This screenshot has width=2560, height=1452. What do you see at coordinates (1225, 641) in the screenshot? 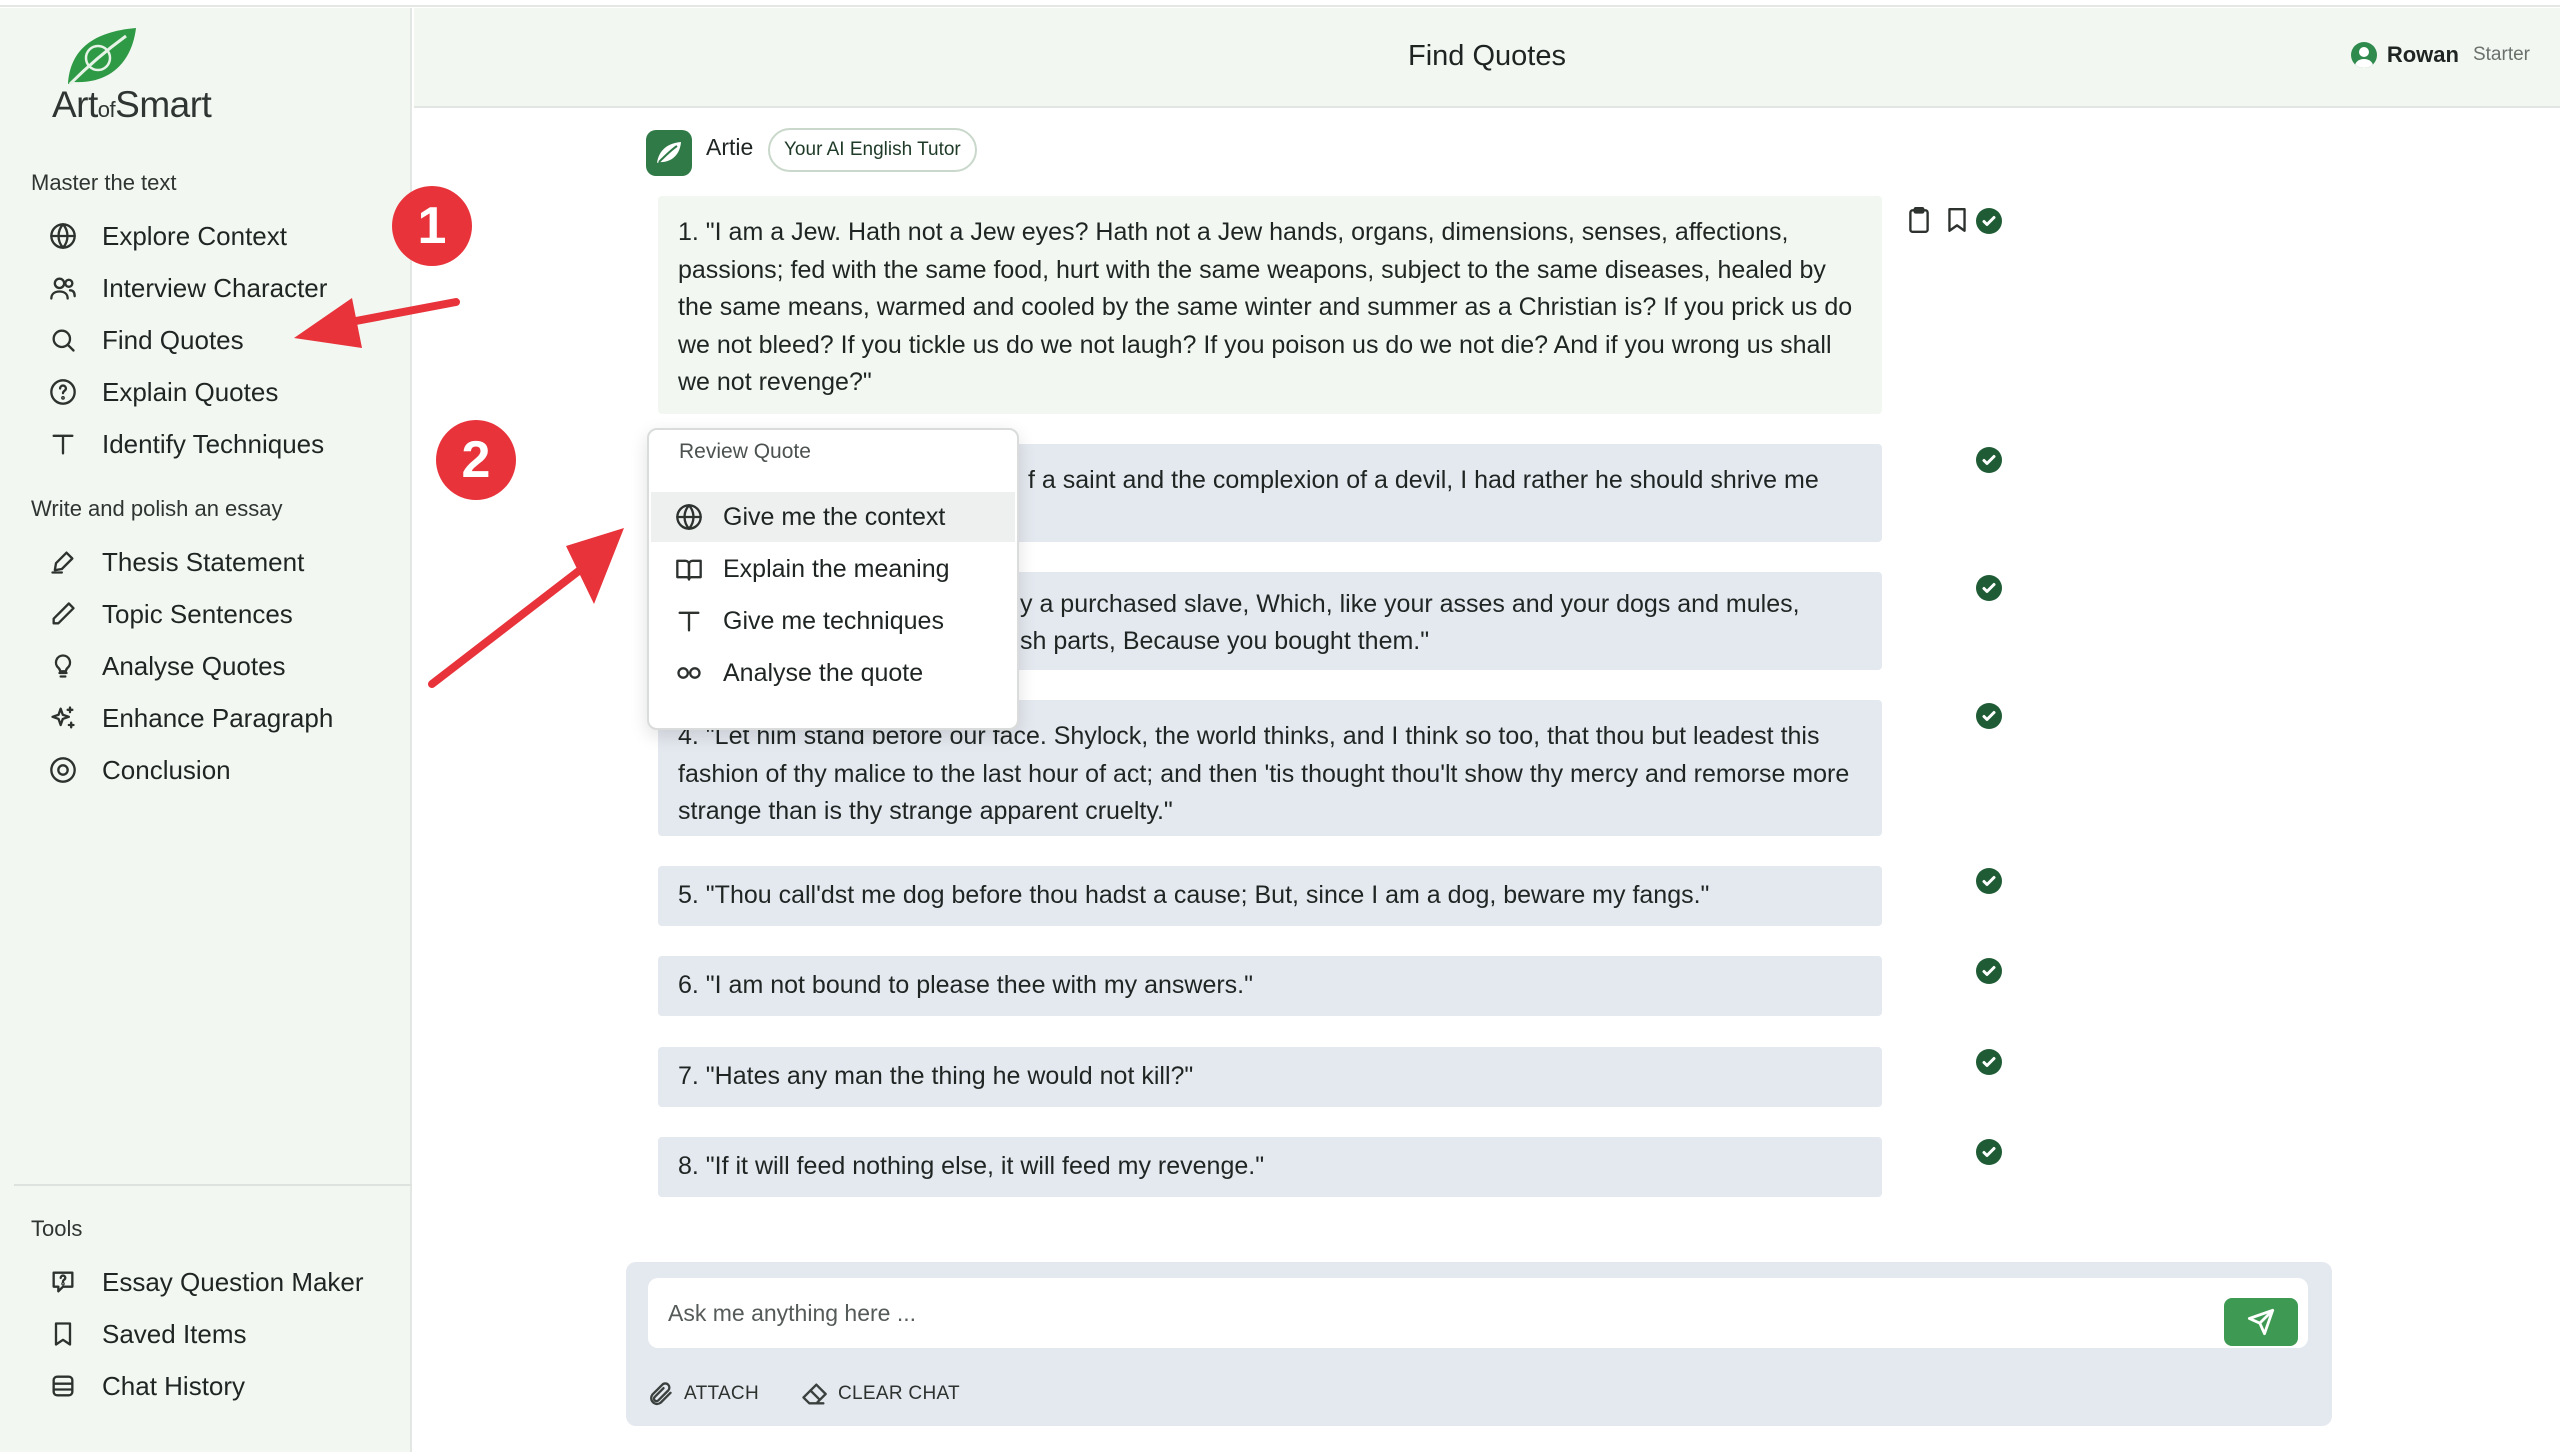
I see `quote-text: sh parts, Because you bought them."` at bounding box center [1225, 641].